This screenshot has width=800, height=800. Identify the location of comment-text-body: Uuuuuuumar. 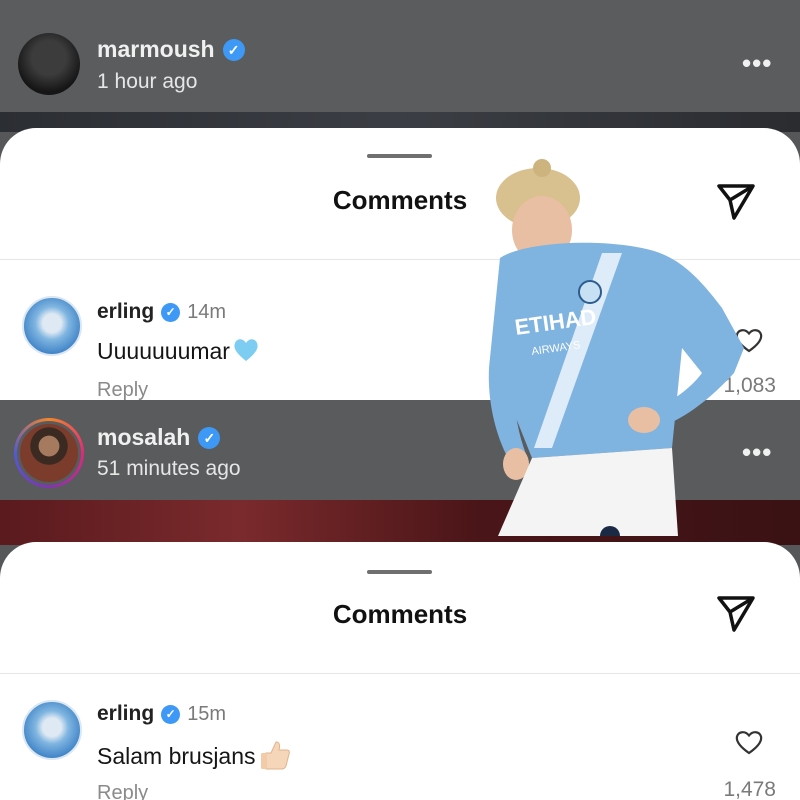
(163, 351).